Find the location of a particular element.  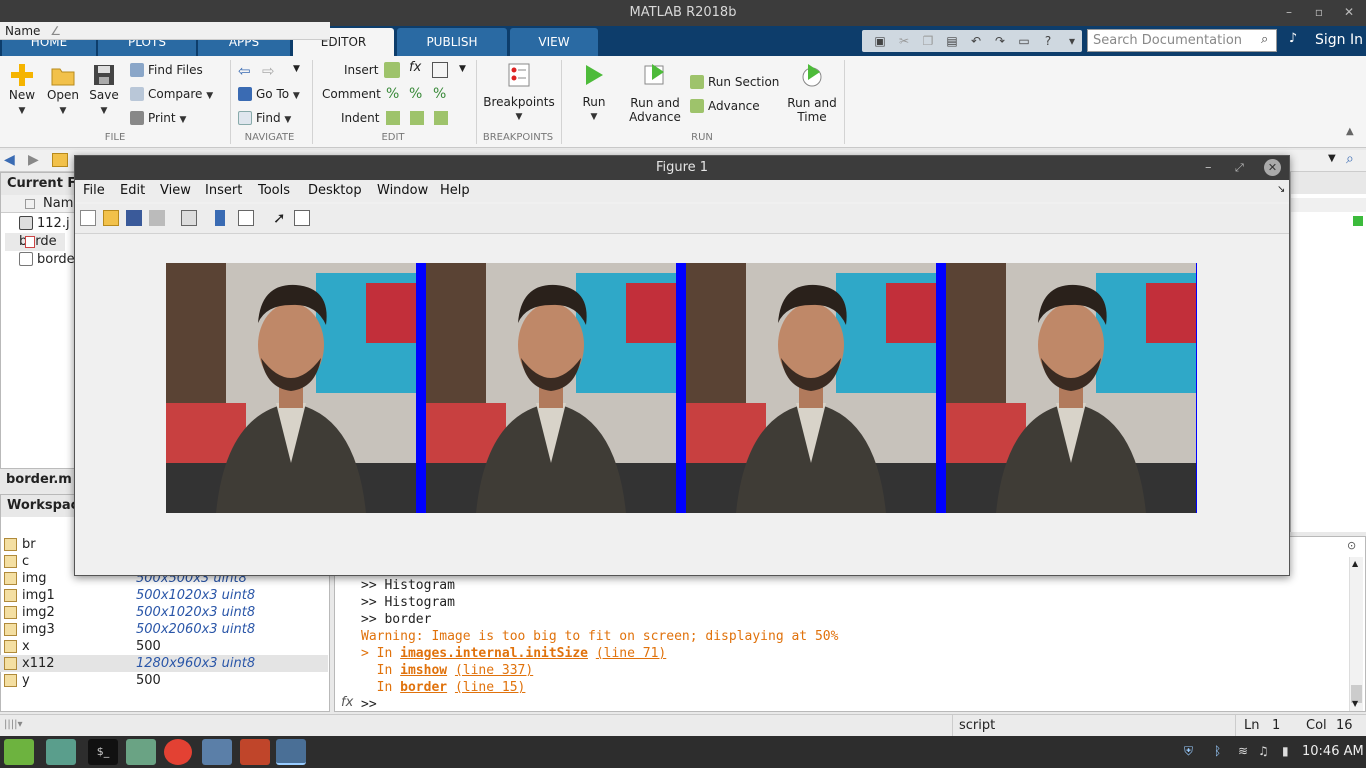

link-plot-icon is located at coordinates (189, 218).